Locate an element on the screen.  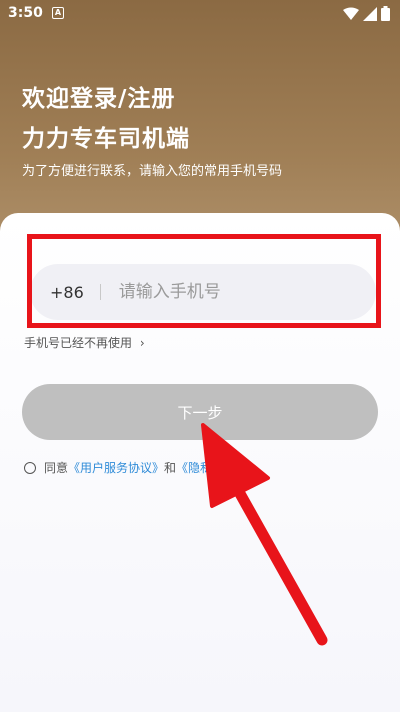
agreement-row: 同意 《用户服务协议》 和 《隐私政策》 is located at coordinates (136, 467).